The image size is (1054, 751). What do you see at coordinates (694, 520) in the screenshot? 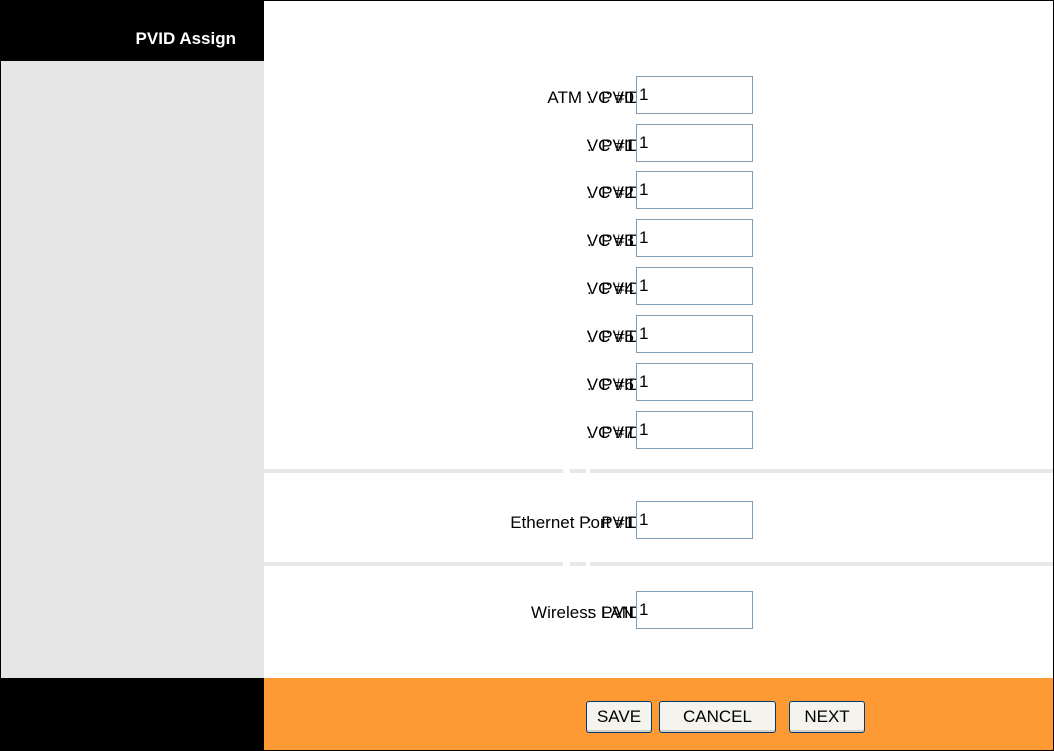
I see `pvid-input-ethernet` at bounding box center [694, 520].